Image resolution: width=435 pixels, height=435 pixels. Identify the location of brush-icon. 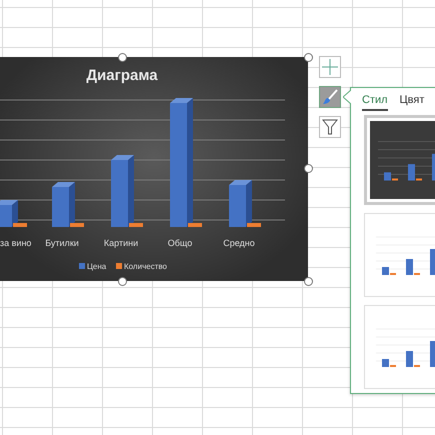
(330, 97).